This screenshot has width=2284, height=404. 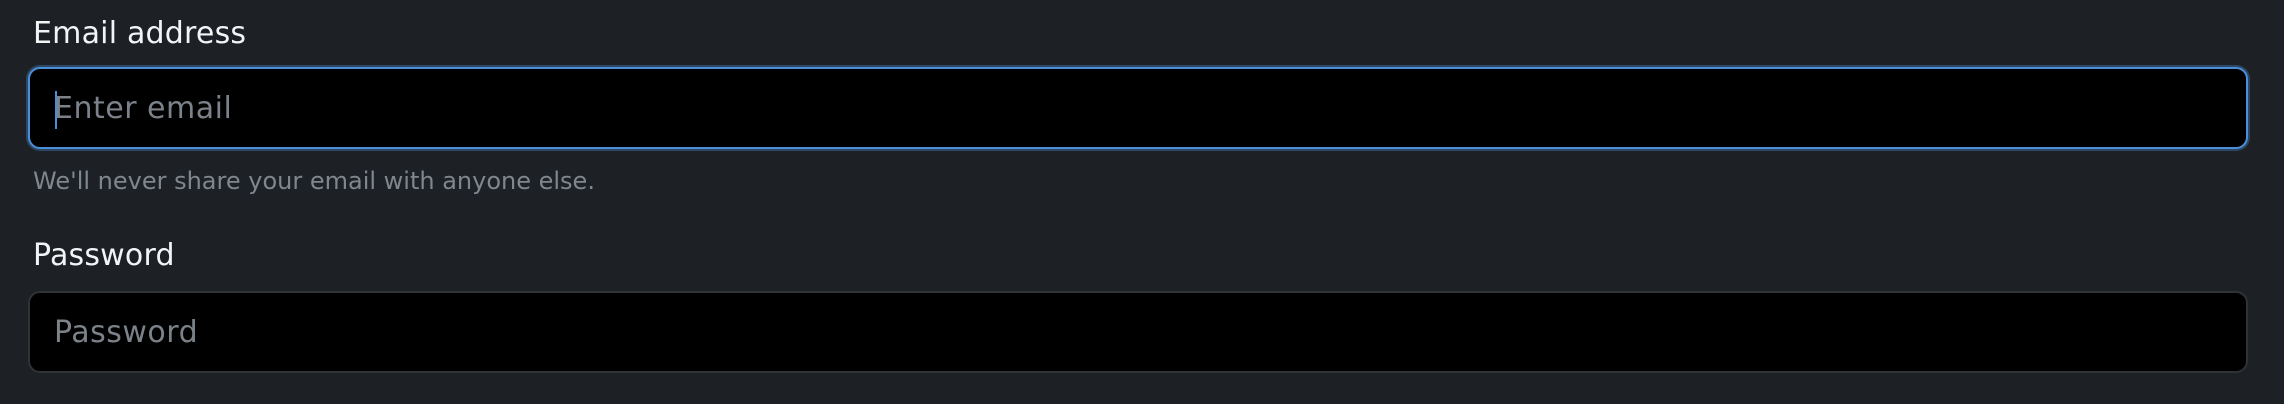 What do you see at coordinates (56, 110) in the screenshot?
I see `text-caret` at bounding box center [56, 110].